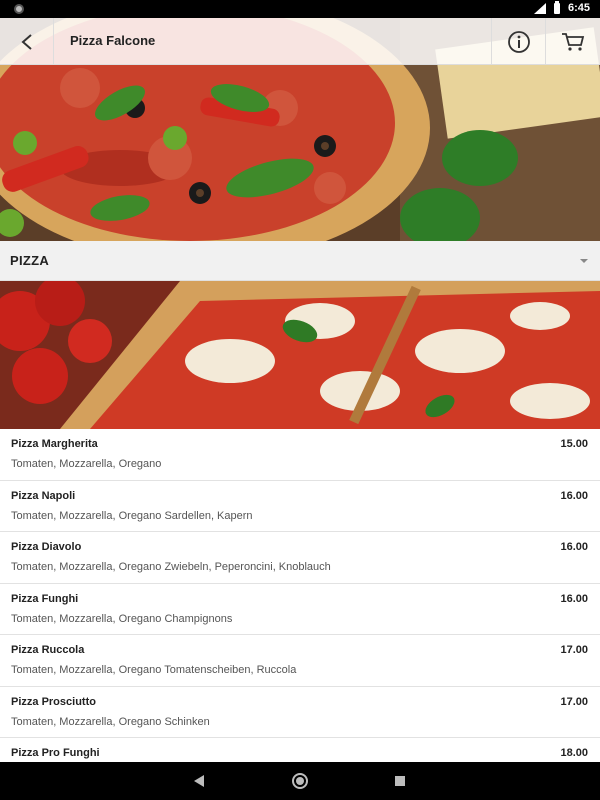 The image size is (600, 800). What do you see at coordinates (584, 261) in the screenshot?
I see `caret-down-icon` at bounding box center [584, 261].